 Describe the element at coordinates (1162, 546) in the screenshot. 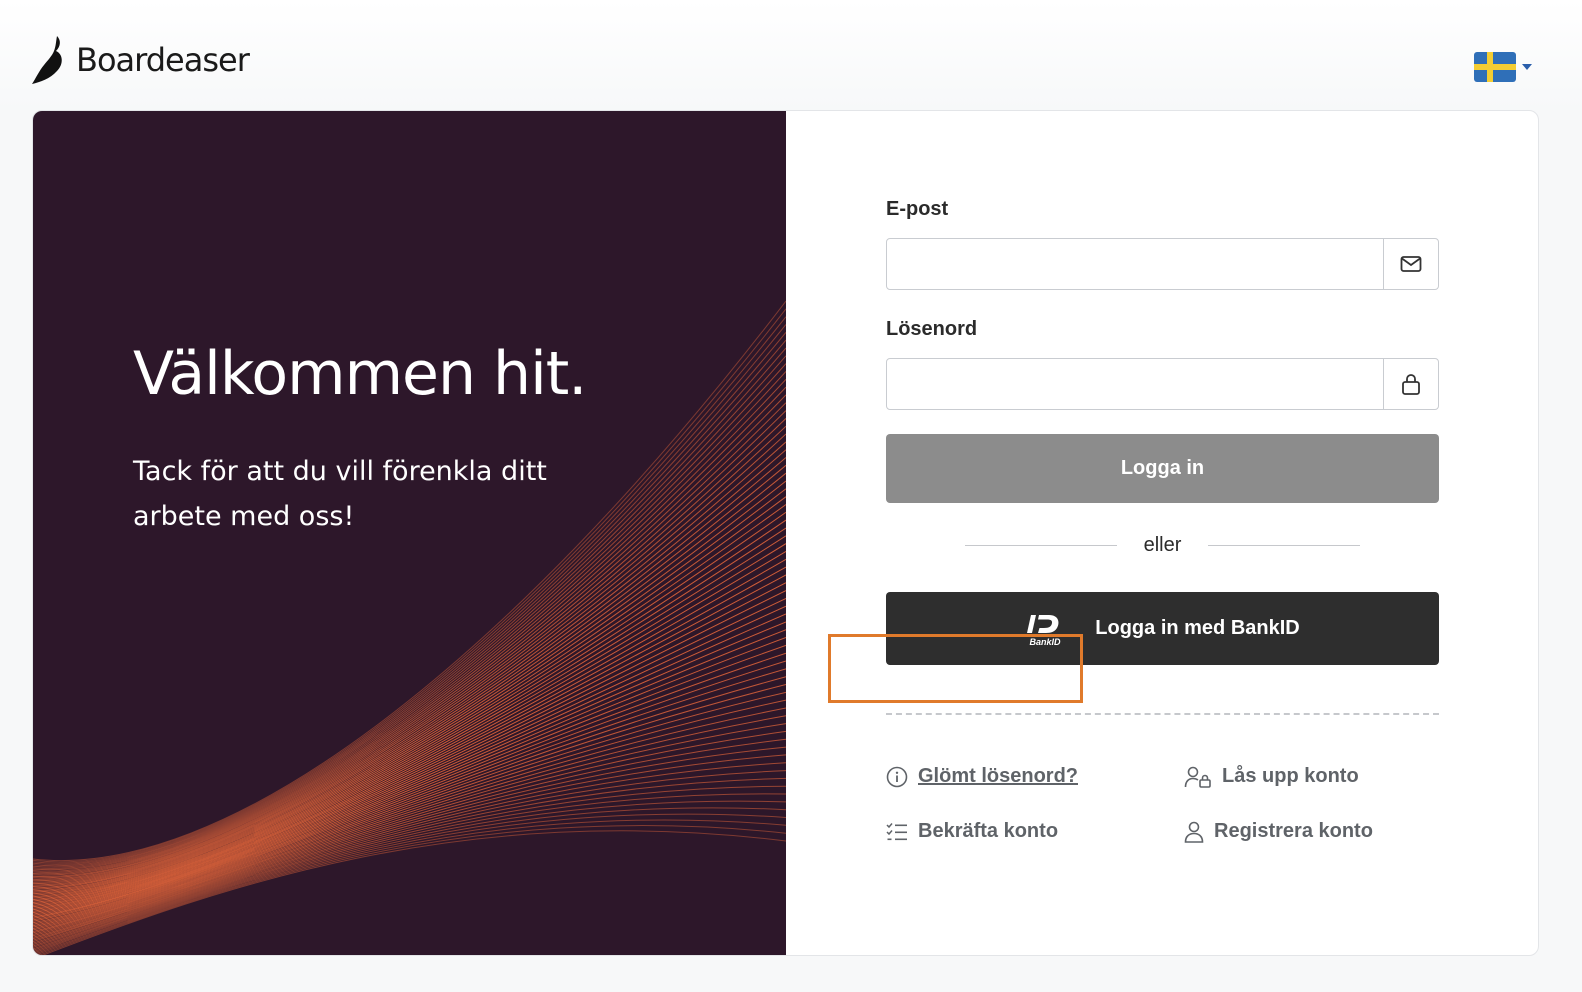

I see `or-divider: eller` at that location.